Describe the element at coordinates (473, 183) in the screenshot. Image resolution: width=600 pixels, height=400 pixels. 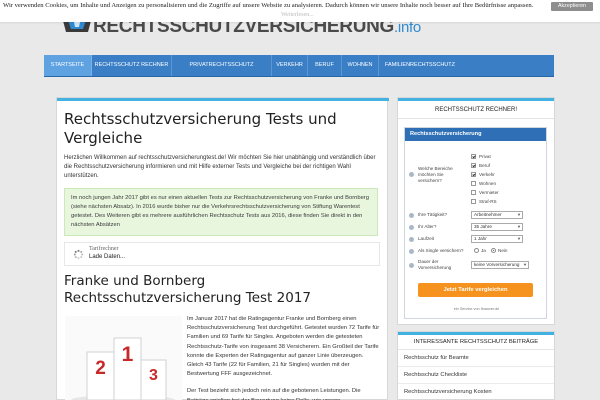
I see `checkbox-wohnen` at that location.